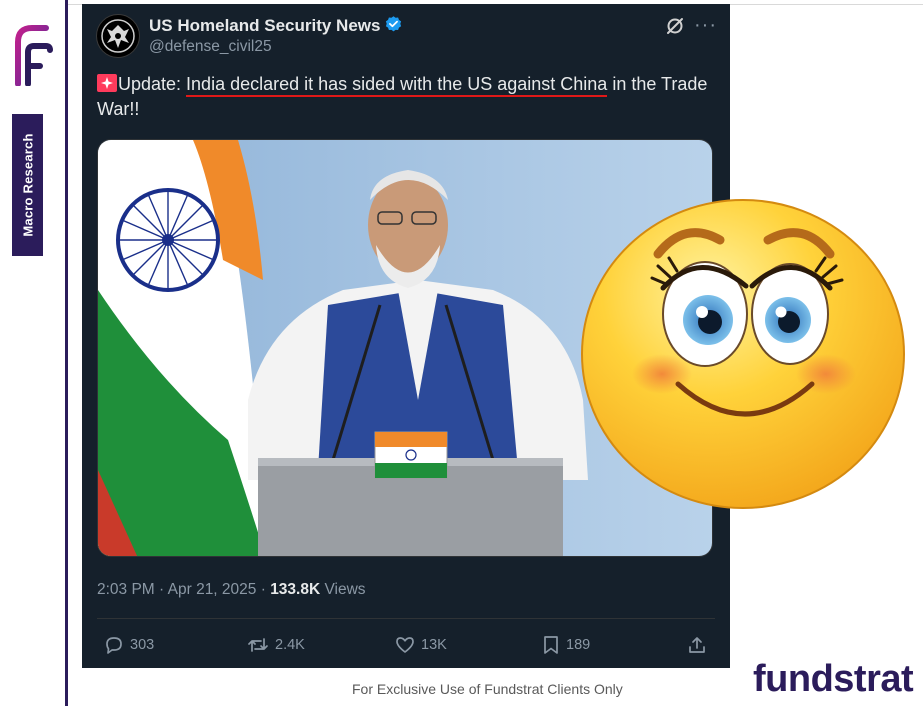 This screenshot has height=706, width=923. Describe the element at coordinates (406, 618) in the screenshot. I see `actions-divider` at that location.